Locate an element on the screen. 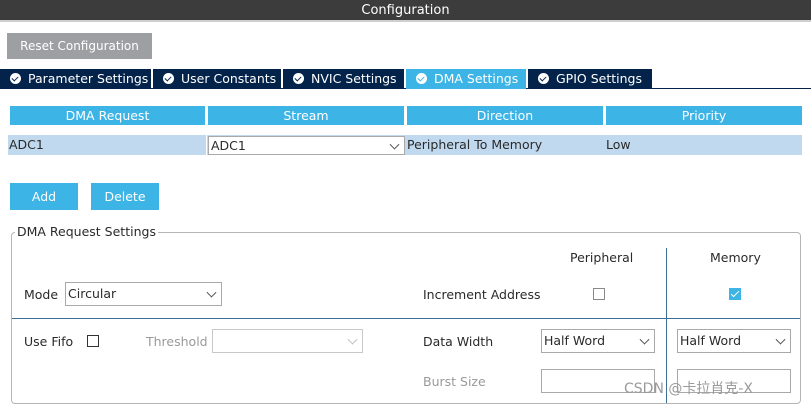  peripheral-data-width-select: Half Word is located at coordinates (598, 341).